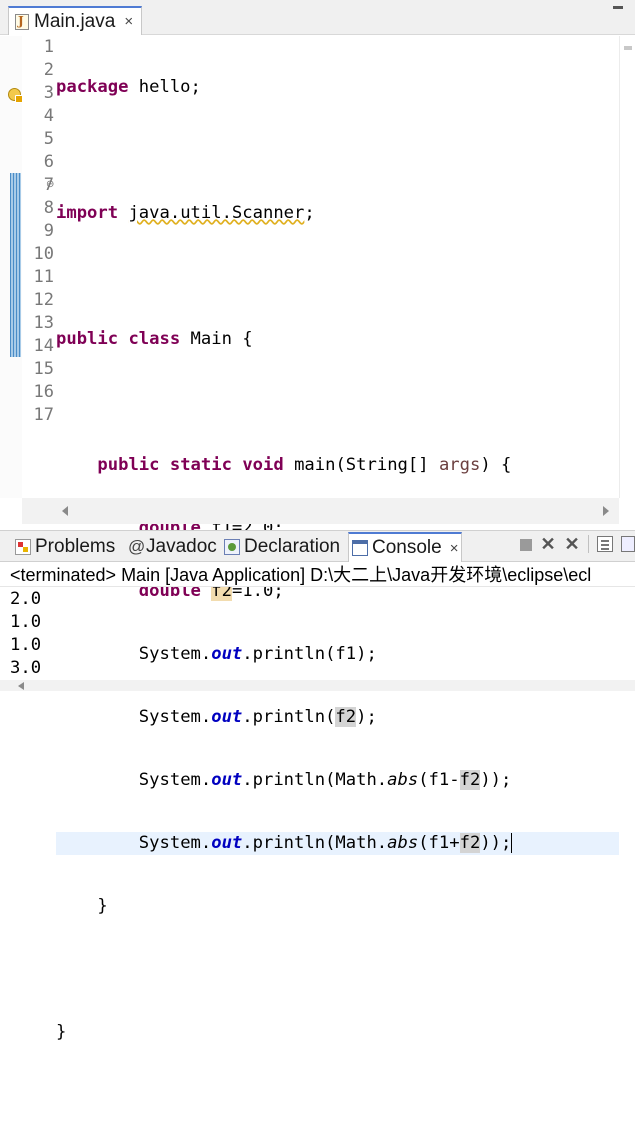 The height and width of the screenshot is (1147, 635). Describe the element at coordinates (48, 47) in the screenshot. I see `line-number: 1` at that location.